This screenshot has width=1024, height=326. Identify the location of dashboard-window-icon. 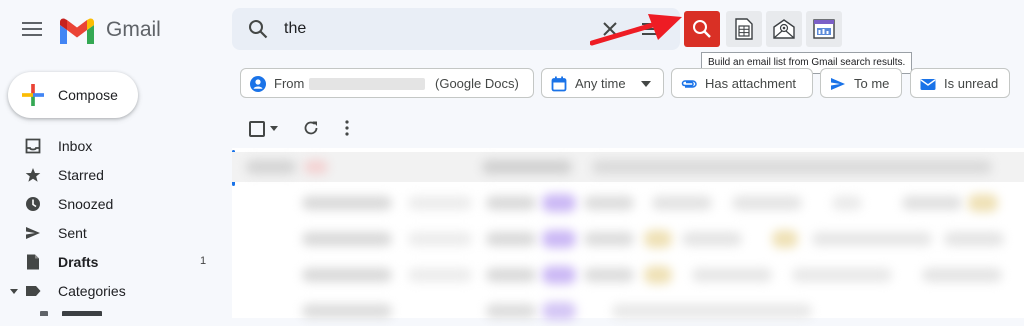
(824, 29).